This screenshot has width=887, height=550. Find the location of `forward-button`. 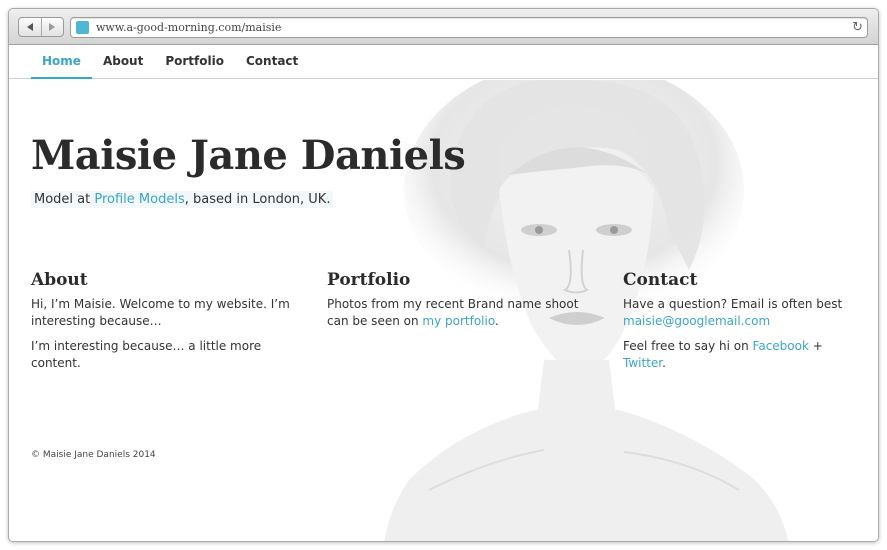

forward-button is located at coordinates (51, 27).